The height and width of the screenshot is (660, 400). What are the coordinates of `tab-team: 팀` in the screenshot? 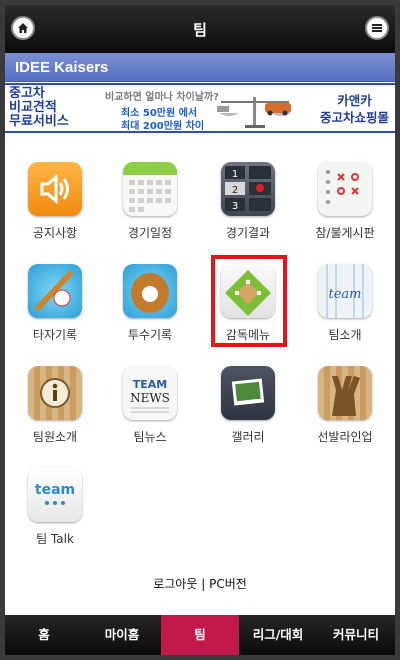 It's located at (200, 635).